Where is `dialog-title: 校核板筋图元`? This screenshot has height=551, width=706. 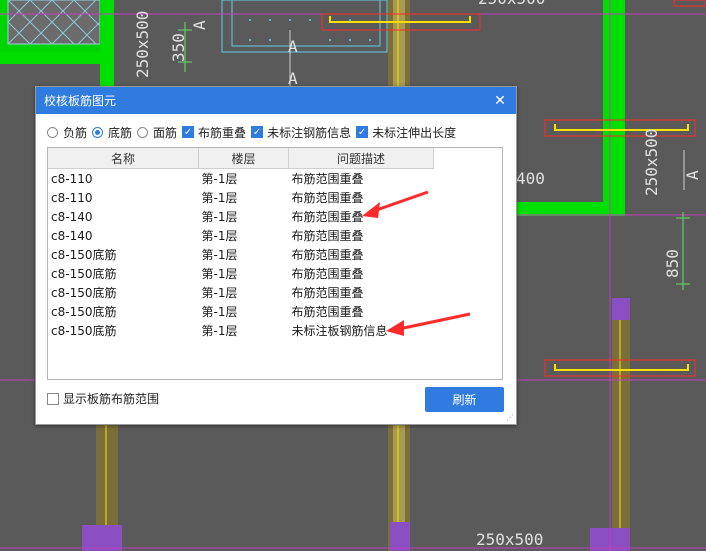
dialog-title: 校核板筋图元 is located at coordinates (80, 101).